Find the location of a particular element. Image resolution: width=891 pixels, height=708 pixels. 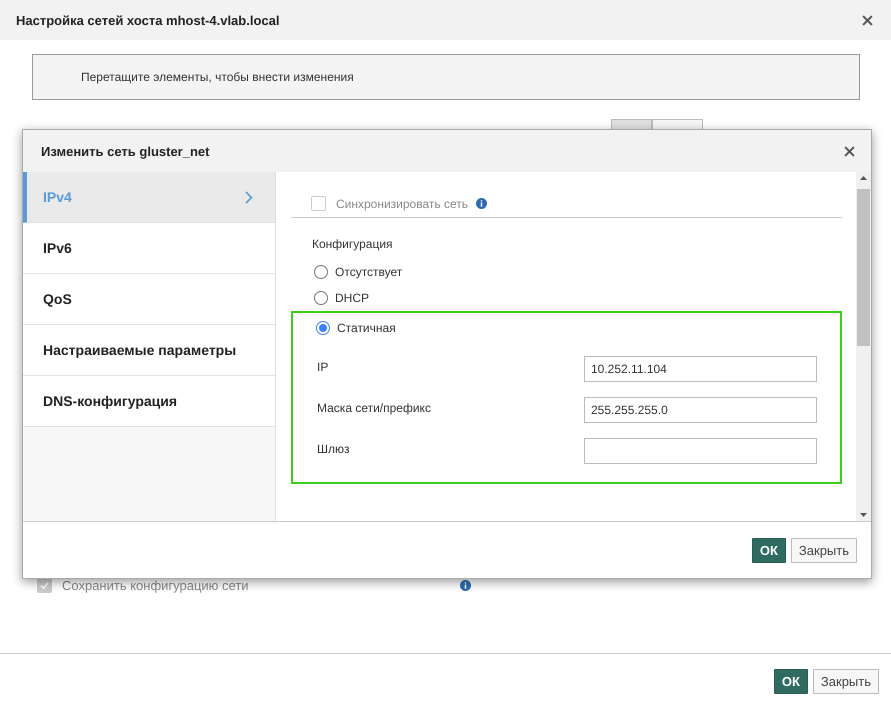

info-icon is located at coordinates (481, 203).